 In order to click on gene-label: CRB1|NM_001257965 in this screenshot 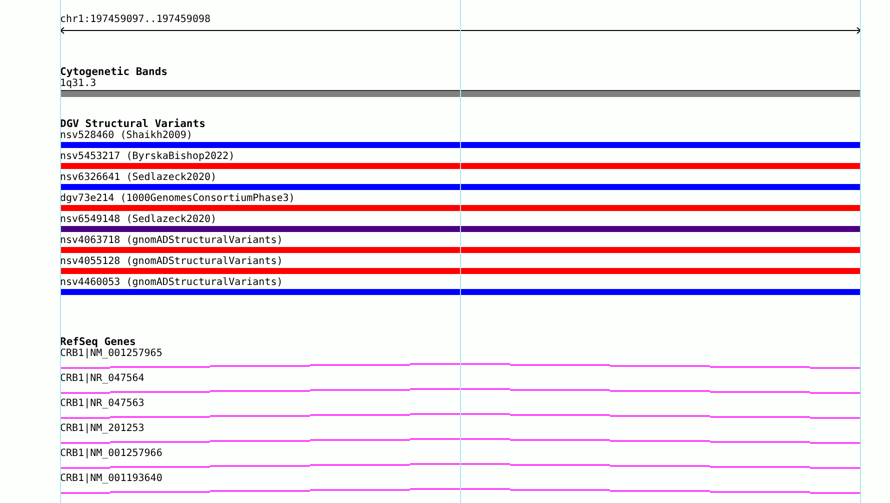, I will do `click(111, 354)`.